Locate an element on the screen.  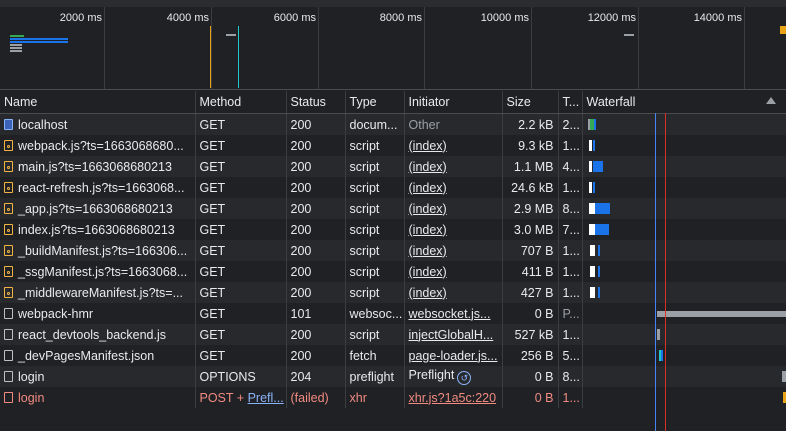
column-header-type: Type is located at coordinates (375, 102).